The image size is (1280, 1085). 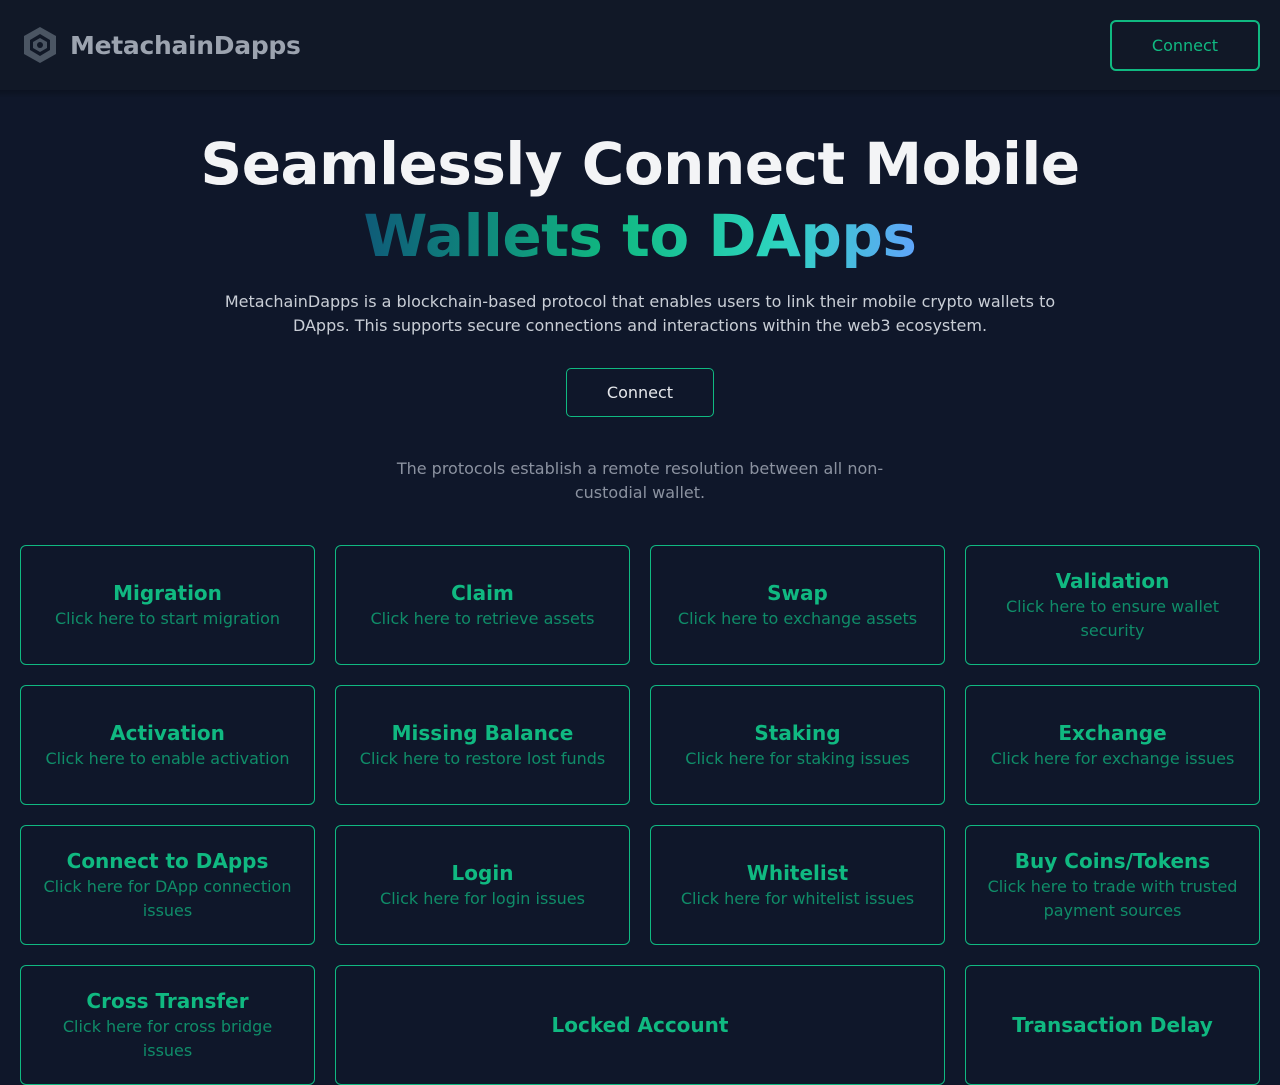 I want to click on card-swap: Swap Click here to exchange assets, so click(x=797, y=605).